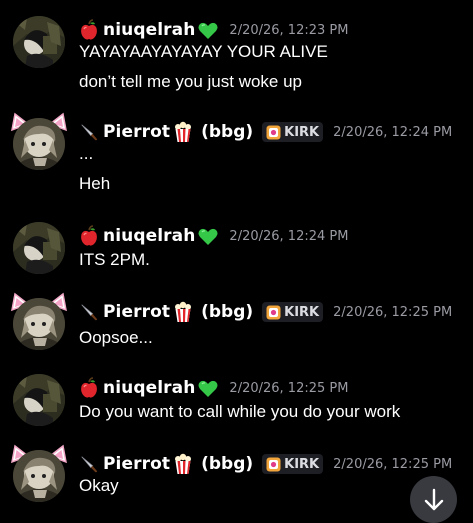 The image size is (473, 523). What do you see at coordinates (191, 81) in the screenshot?
I see `message-text: don’t tell me you just woke up` at bounding box center [191, 81].